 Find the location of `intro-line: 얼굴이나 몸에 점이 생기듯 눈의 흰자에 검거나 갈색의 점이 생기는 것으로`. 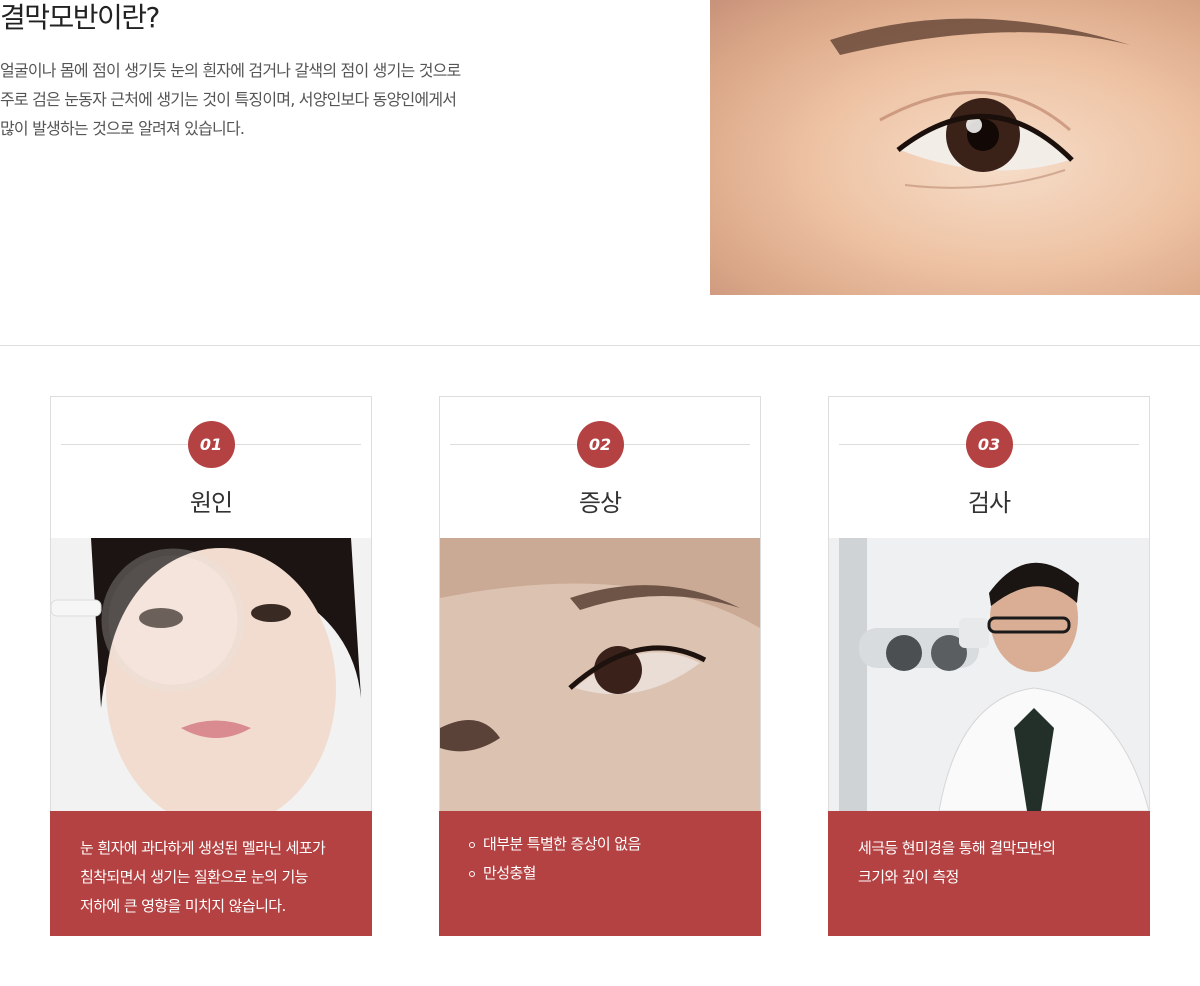

intro-line: 얼굴이나 몸에 점이 생기듯 눈의 흰자에 검거나 갈색의 점이 생기는 것으로 is located at coordinates (230, 70).